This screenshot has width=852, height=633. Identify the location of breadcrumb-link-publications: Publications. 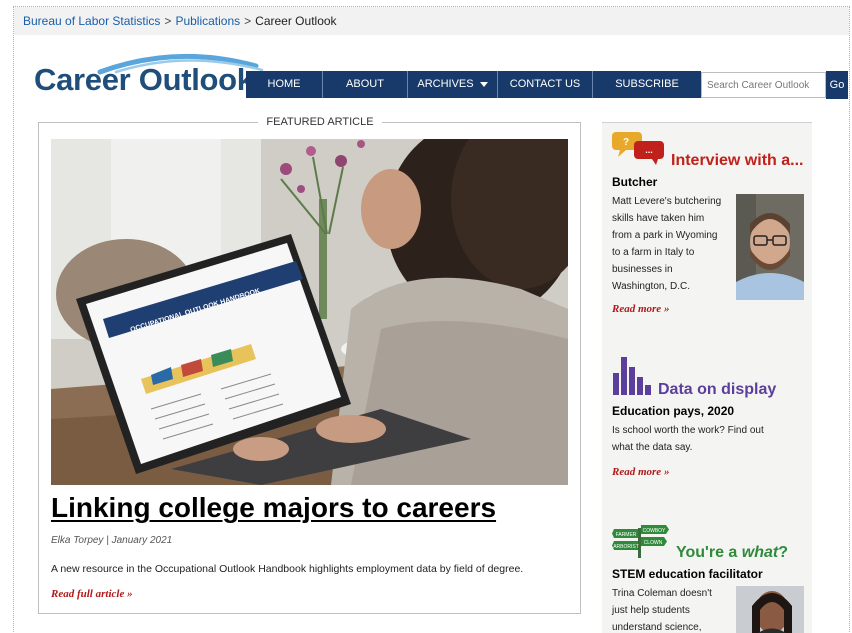
(207, 21).